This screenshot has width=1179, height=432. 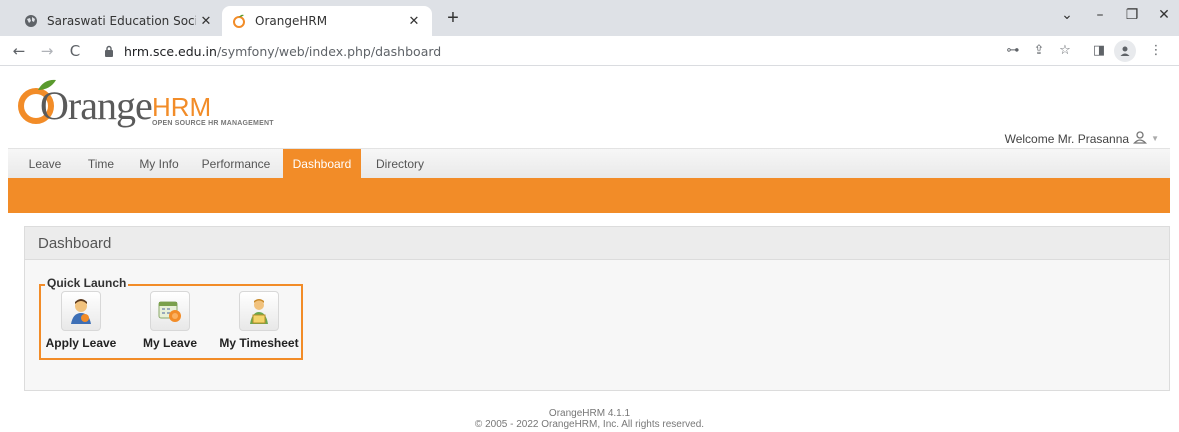 I want to click on my-leave-button: My Leave, so click(x=170, y=320).